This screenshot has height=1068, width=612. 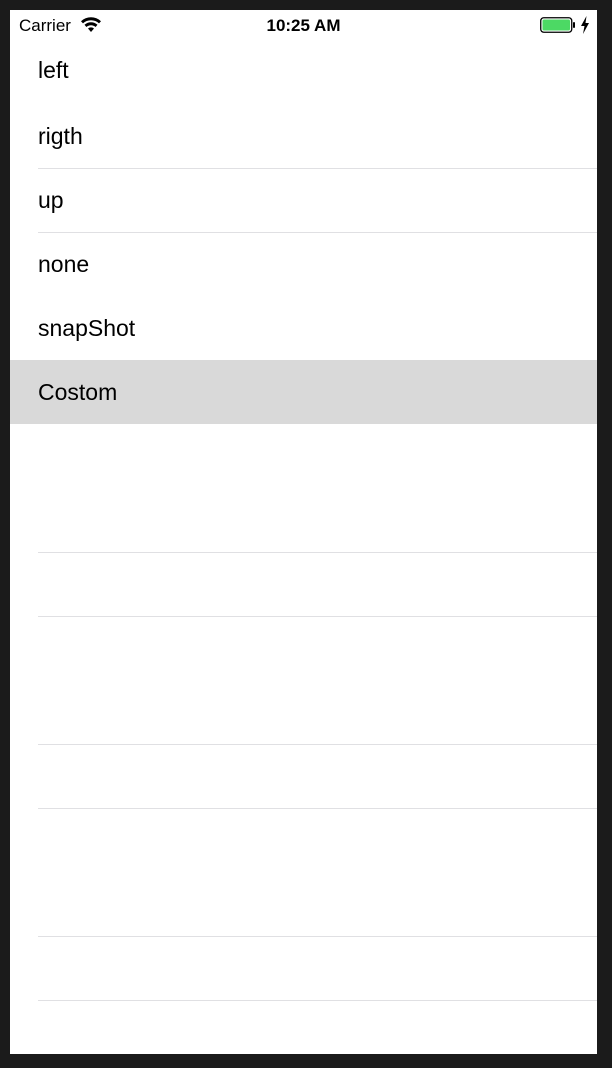 I want to click on row-label: Costom, so click(x=78, y=392).